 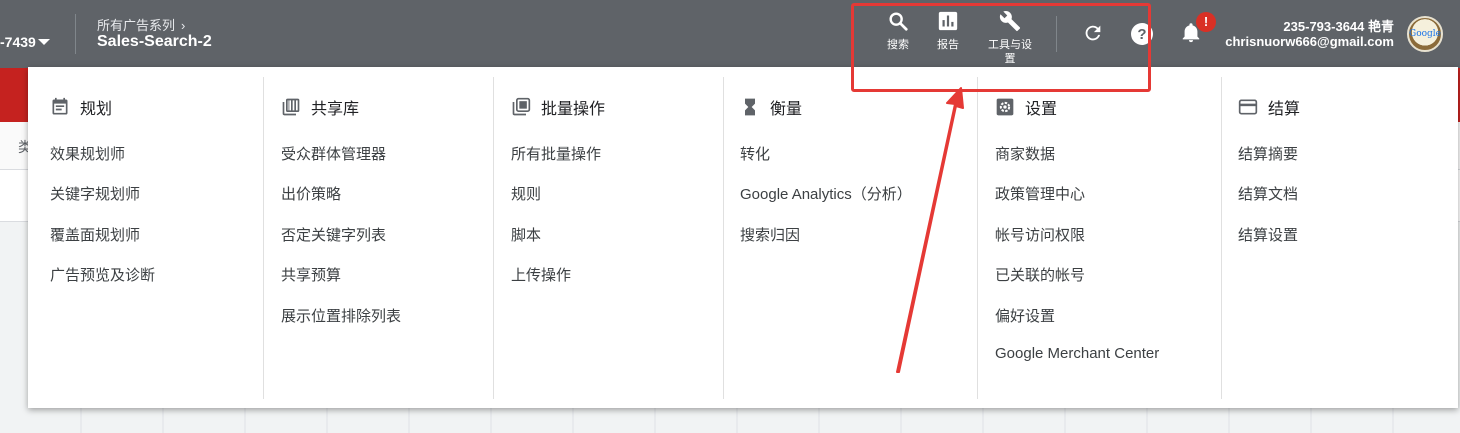 What do you see at coordinates (333, 153) in the screenshot?
I see `menu-item-audience-manager: 受众群体管理器` at bounding box center [333, 153].